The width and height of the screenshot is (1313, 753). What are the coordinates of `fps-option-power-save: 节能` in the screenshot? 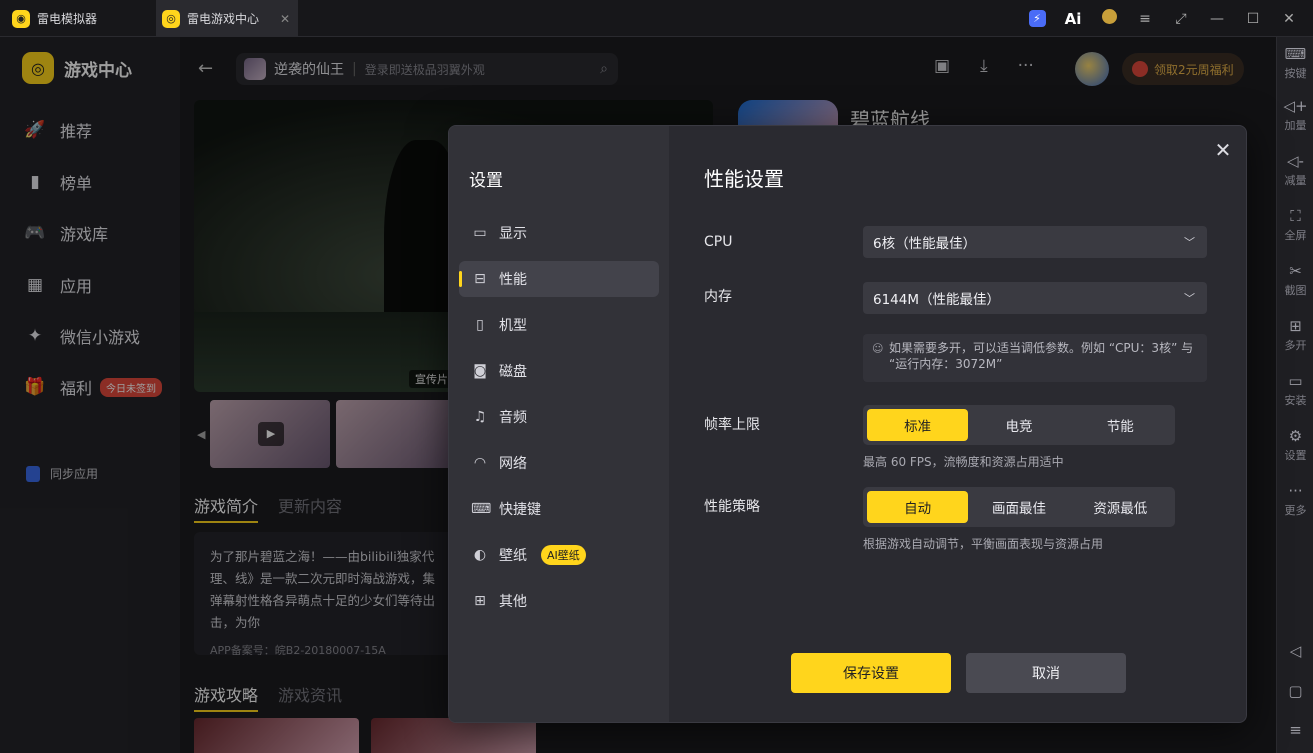 It's located at (1120, 425).